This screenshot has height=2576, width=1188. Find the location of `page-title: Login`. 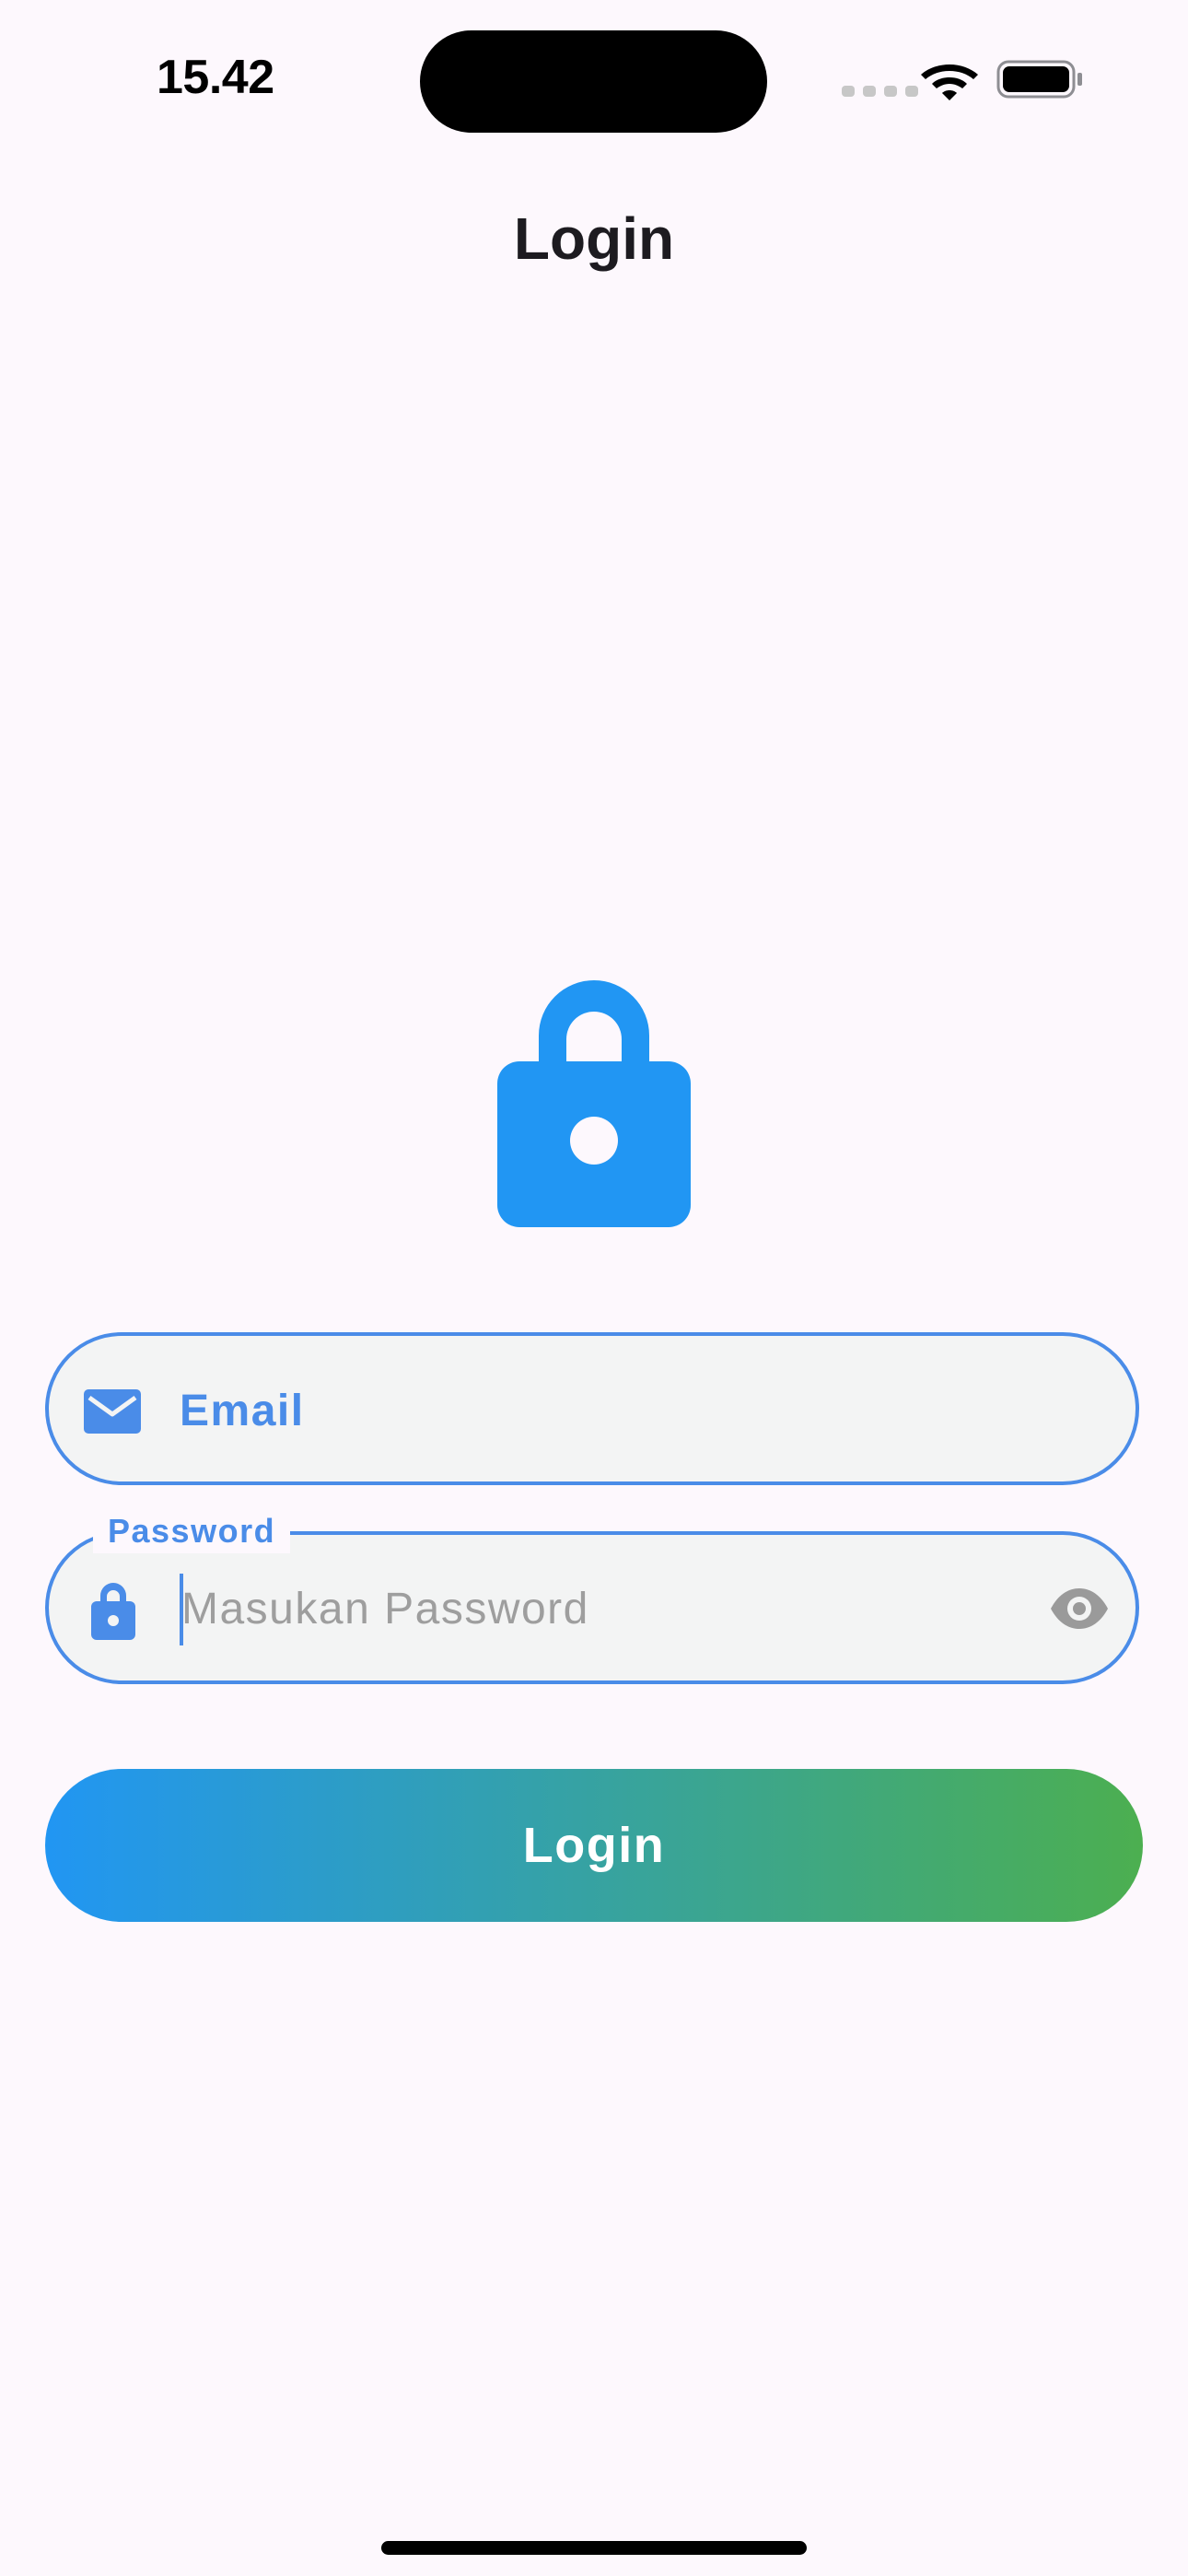

page-title: Login is located at coordinates (594, 238).